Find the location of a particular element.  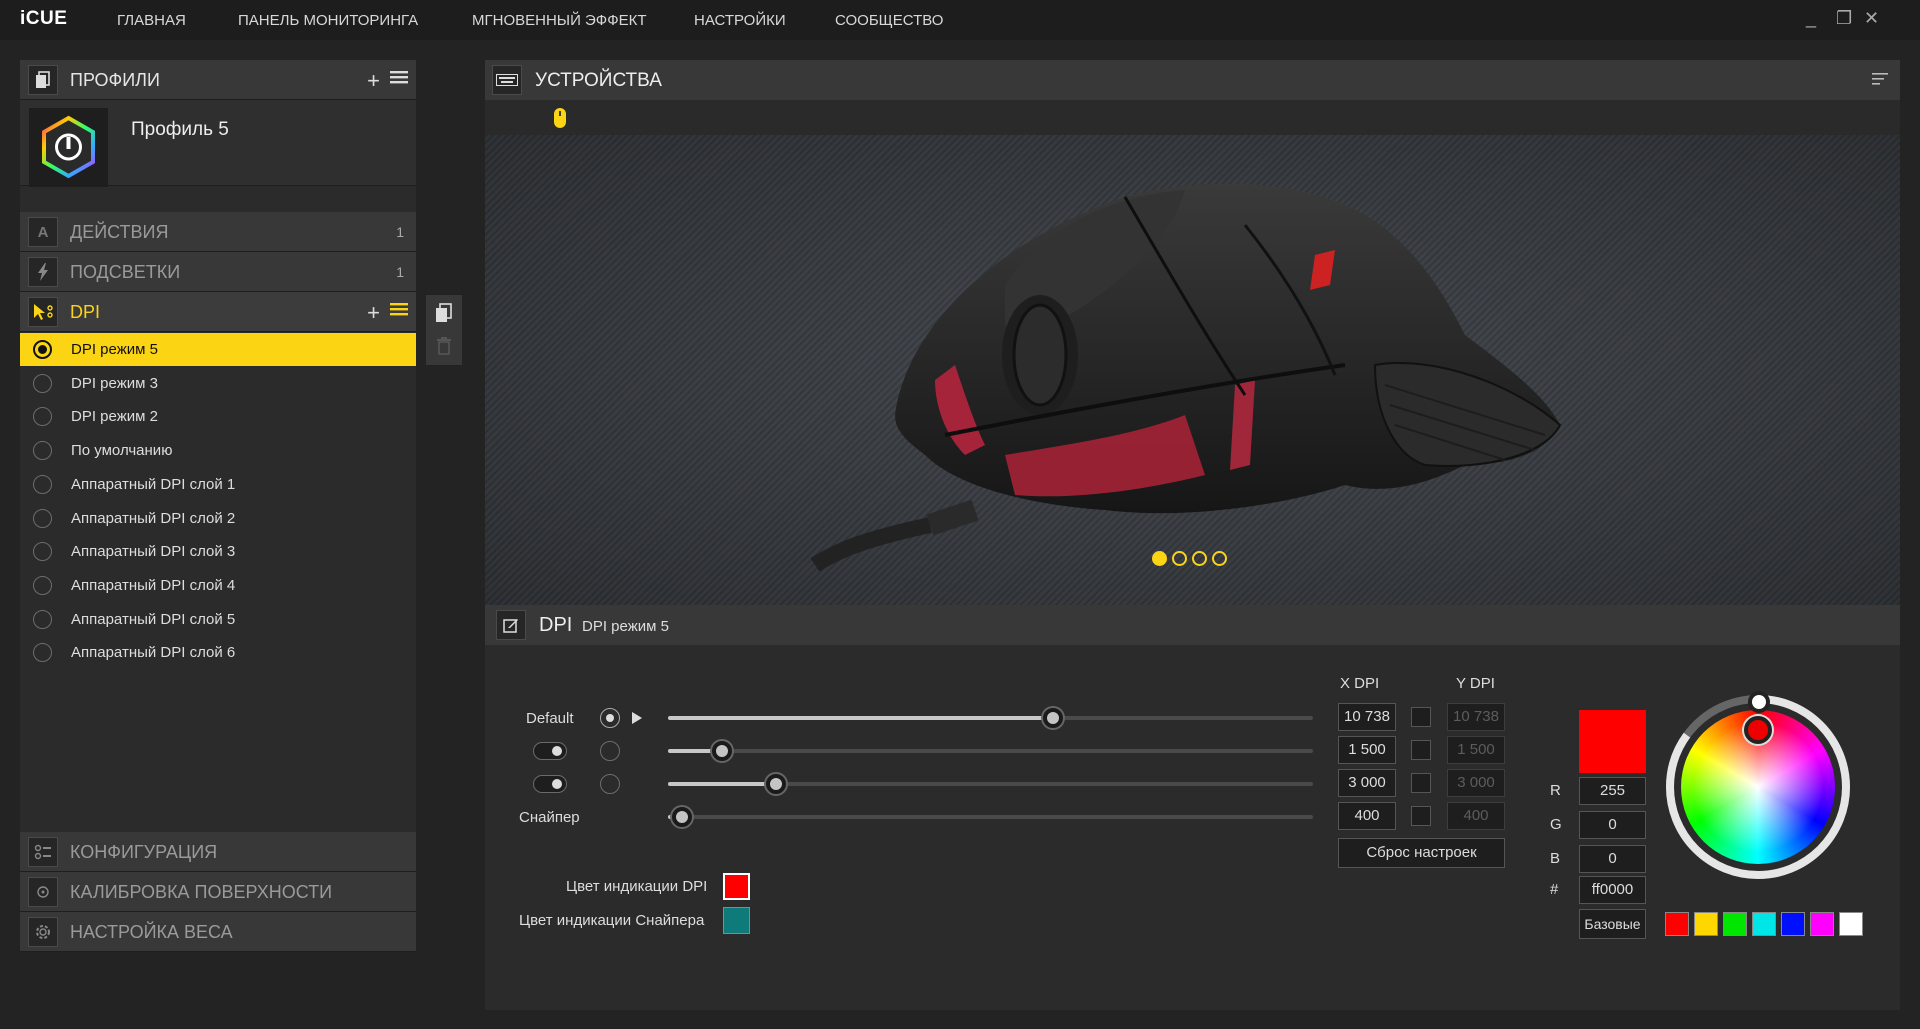

config-section: КОНФИГУРАЦИЯ is located at coordinates (218, 852).